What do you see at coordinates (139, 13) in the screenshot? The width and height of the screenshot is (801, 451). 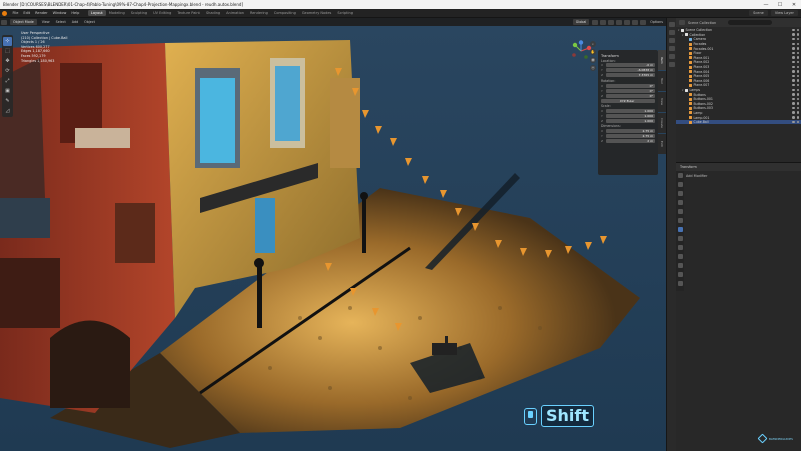 I see `tab-sculpting: Sculpting` at bounding box center [139, 13].